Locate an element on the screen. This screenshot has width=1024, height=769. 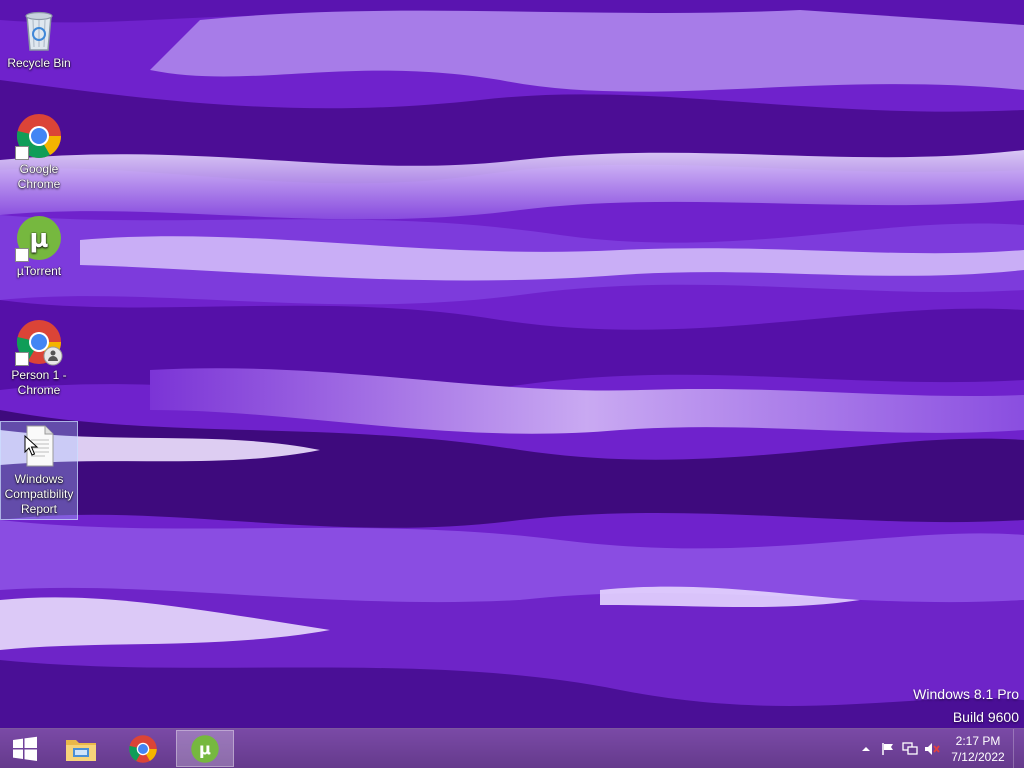
clock-date: 7/12/2022 is located at coordinates (978, 757).